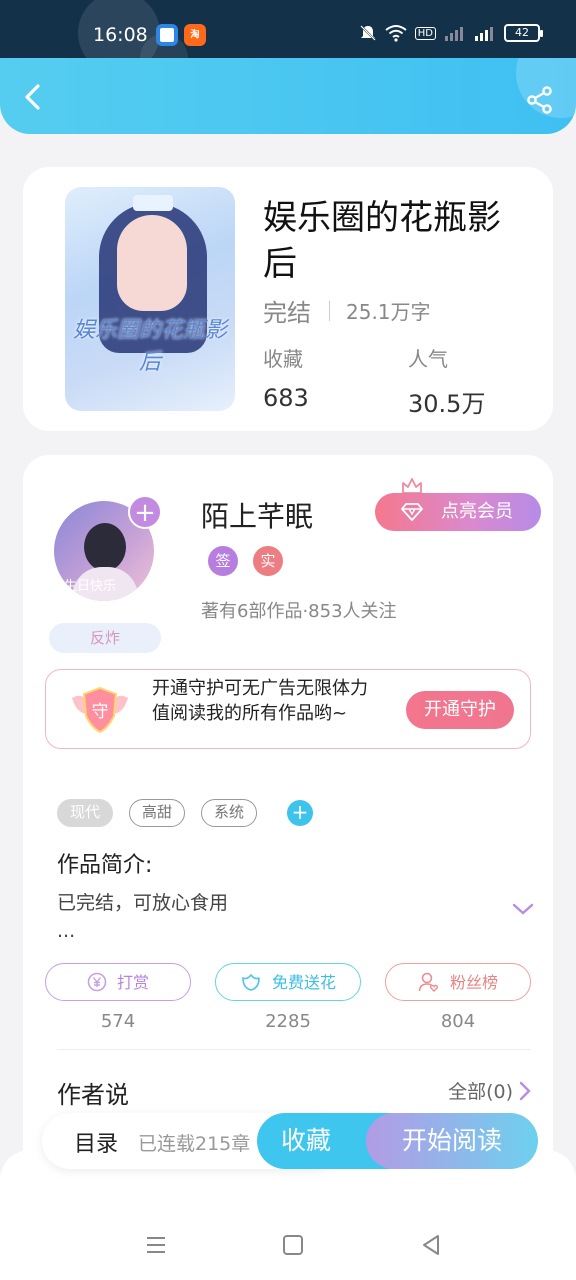 The width and height of the screenshot is (576, 1280). Describe the element at coordinates (460, 710) in the screenshot. I see `open-guard-button: 开通守护` at that location.